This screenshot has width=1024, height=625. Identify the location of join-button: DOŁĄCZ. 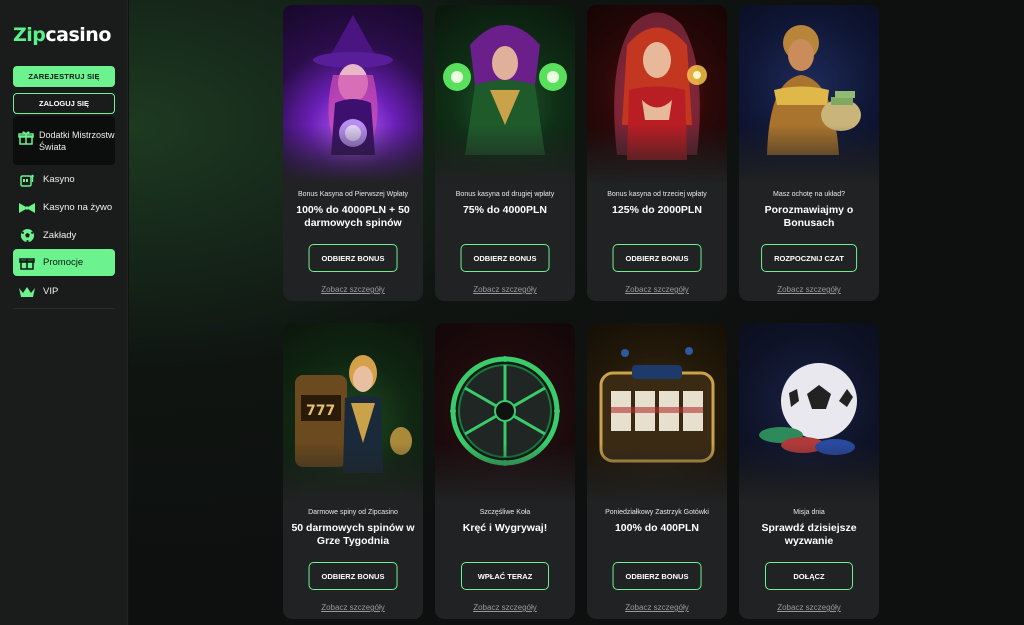
(809, 576).